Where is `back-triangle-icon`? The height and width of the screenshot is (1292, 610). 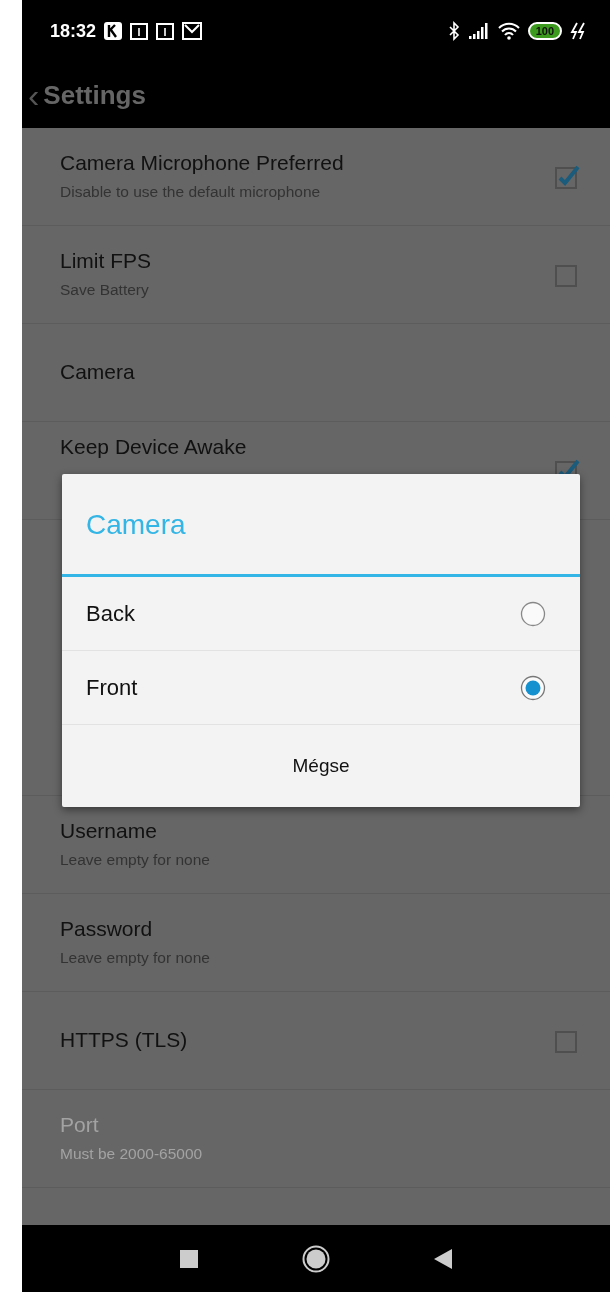
back-triangle-icon is located at coordinates (443, 1258).